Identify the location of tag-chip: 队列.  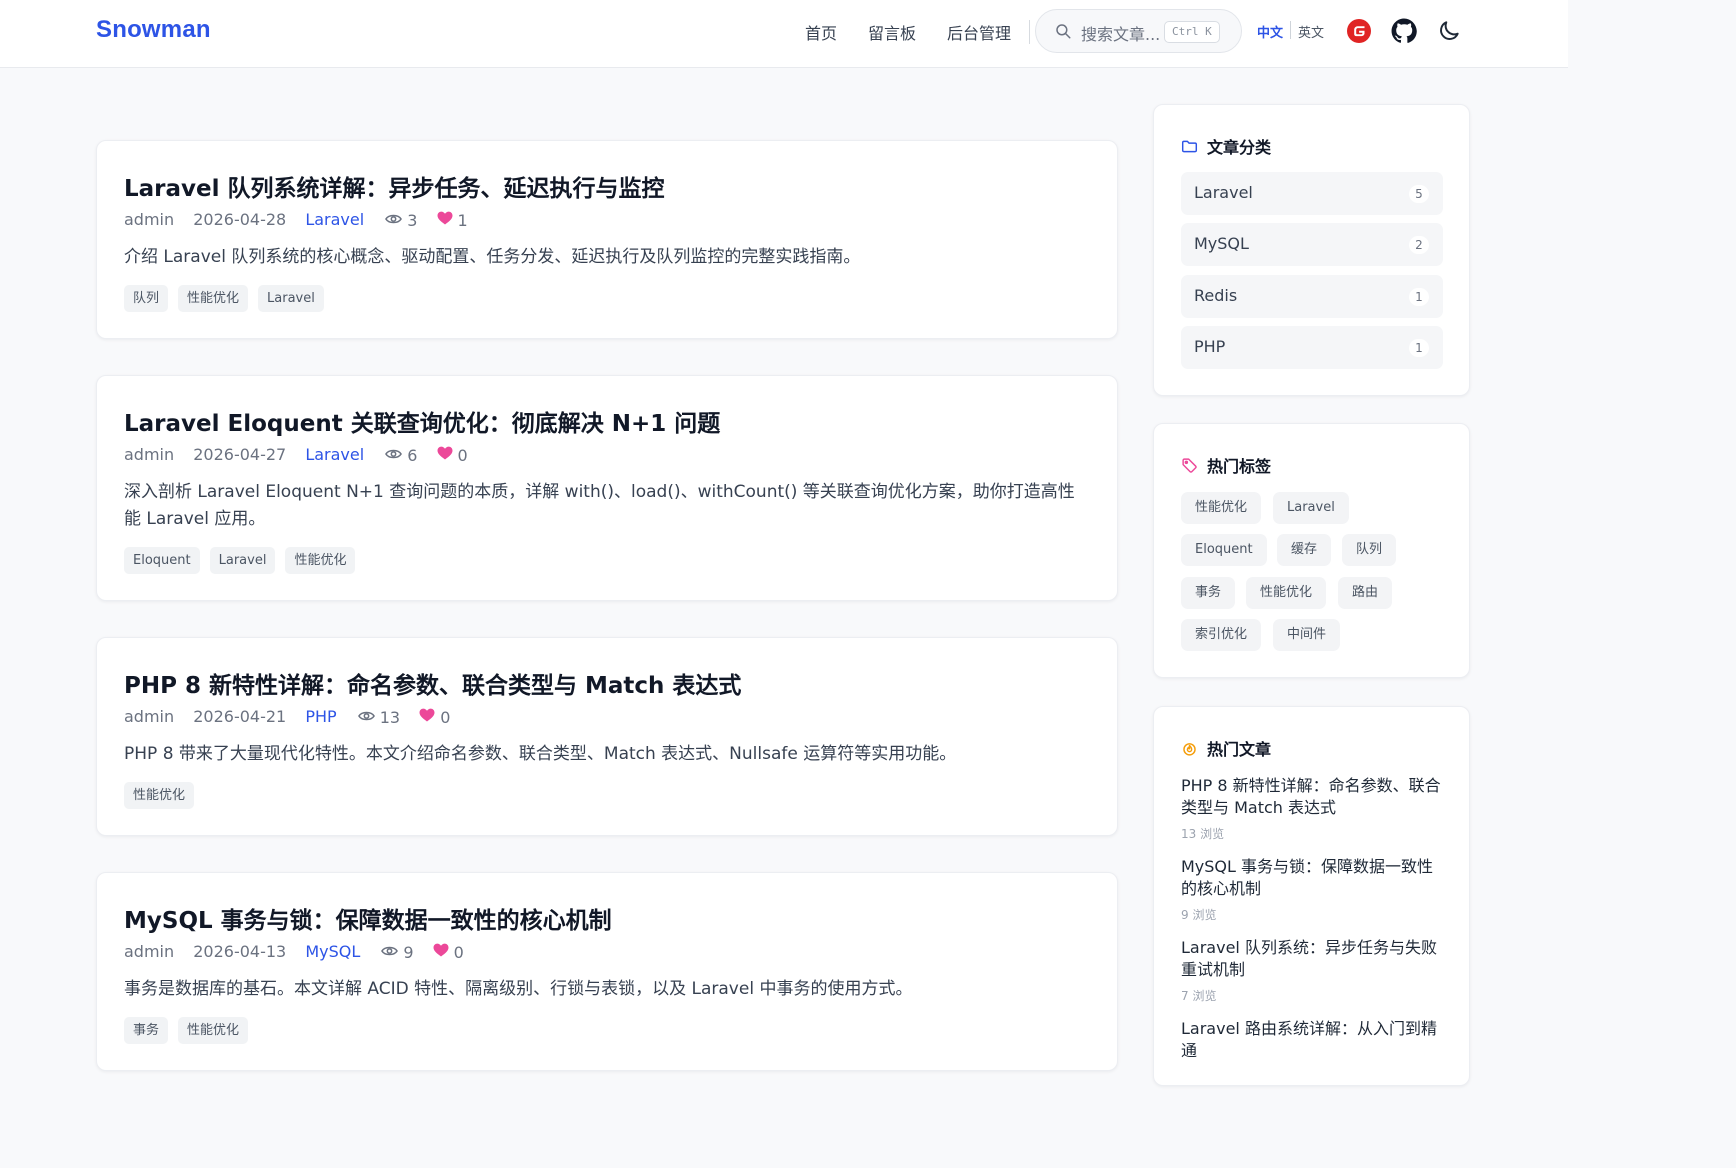
(146, 298).